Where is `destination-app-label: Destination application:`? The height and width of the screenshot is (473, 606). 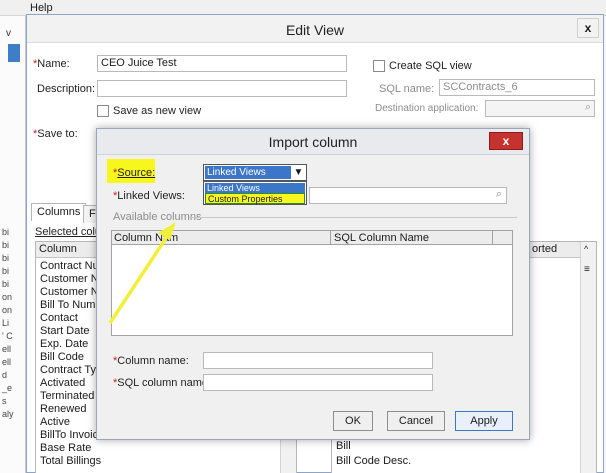 destination-app-label: Destination application: is located at coordinates (427, 108).